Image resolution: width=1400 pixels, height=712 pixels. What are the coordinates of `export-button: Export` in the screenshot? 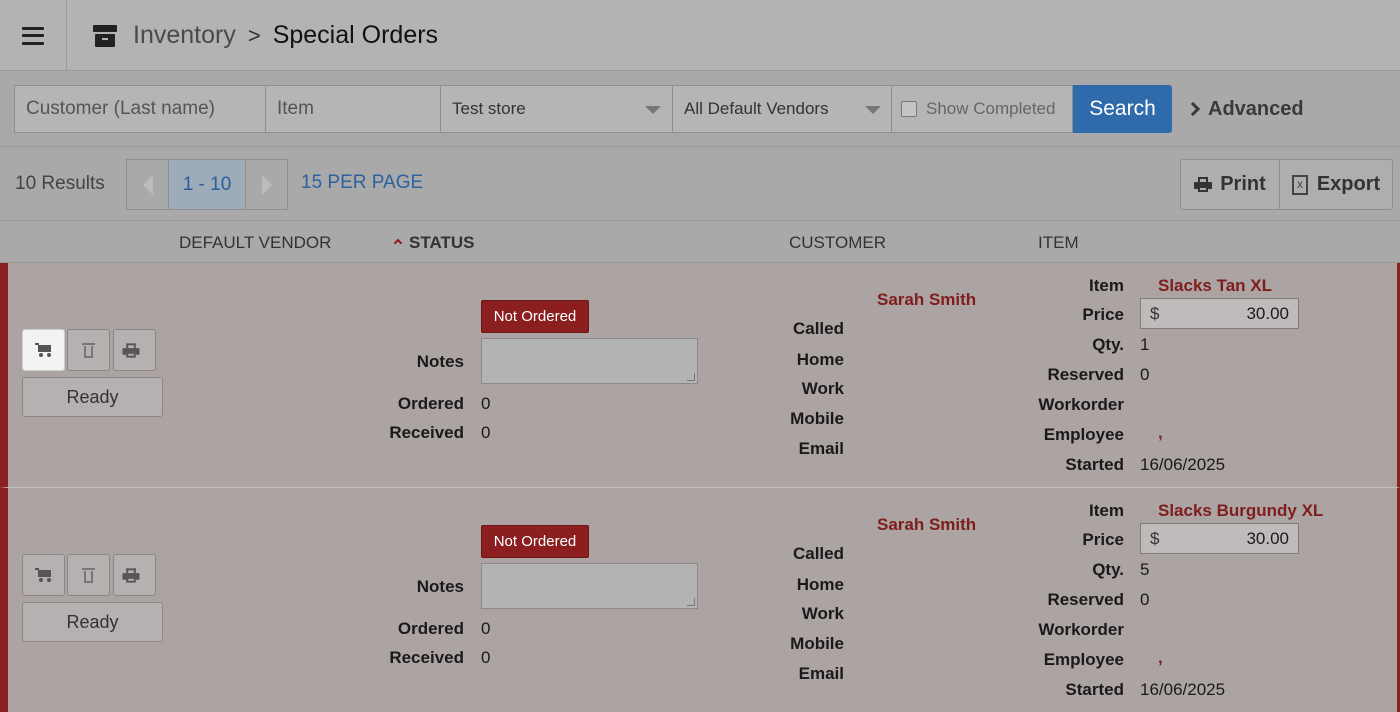 It's located at (1336, 184).